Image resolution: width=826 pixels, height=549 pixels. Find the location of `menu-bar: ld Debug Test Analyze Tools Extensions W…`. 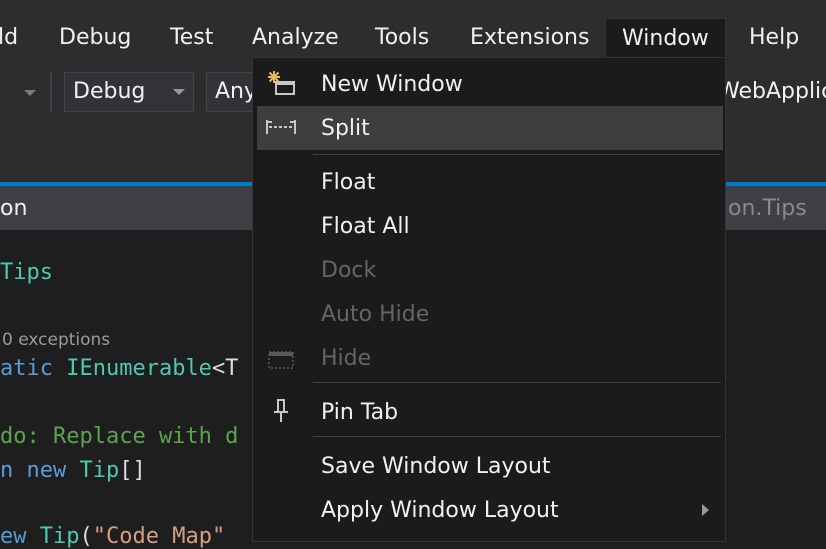

menu-bar: ld Debug Test Analyze Tools Extensions W… is located at coordinates (413, 29).